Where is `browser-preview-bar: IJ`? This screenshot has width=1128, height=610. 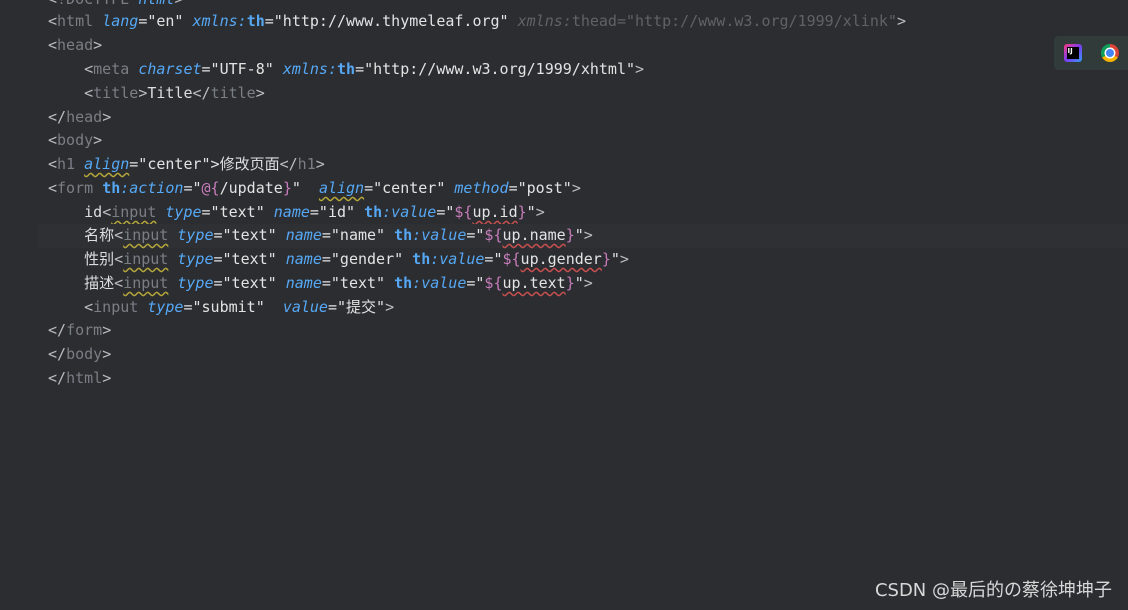
browser-preview-bar: IJ is located at coordinates (1091, 53).